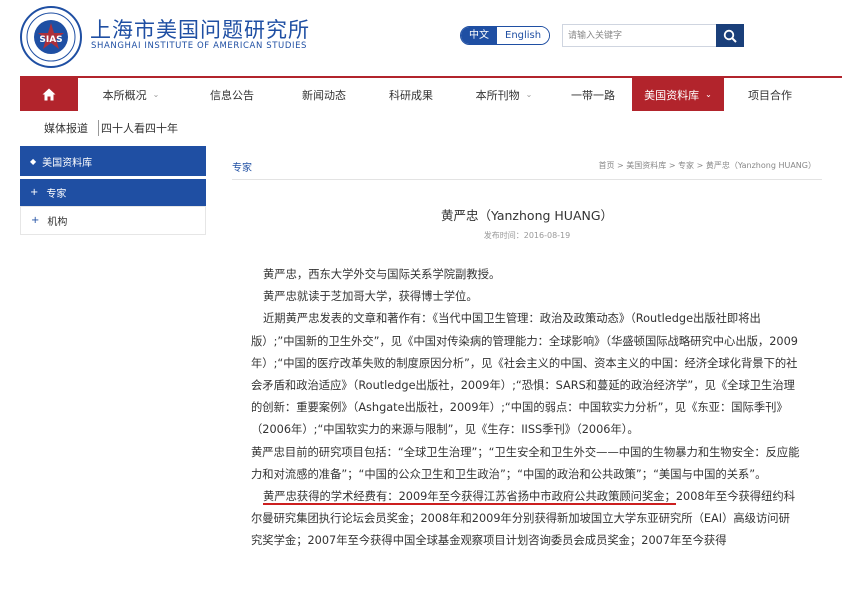 This screenshot has height=593, width=842. What do you see at coordinates (324, 94) in the screenshot?
I see `nav-news: 新闻动态` at bounding box center [324, 94].